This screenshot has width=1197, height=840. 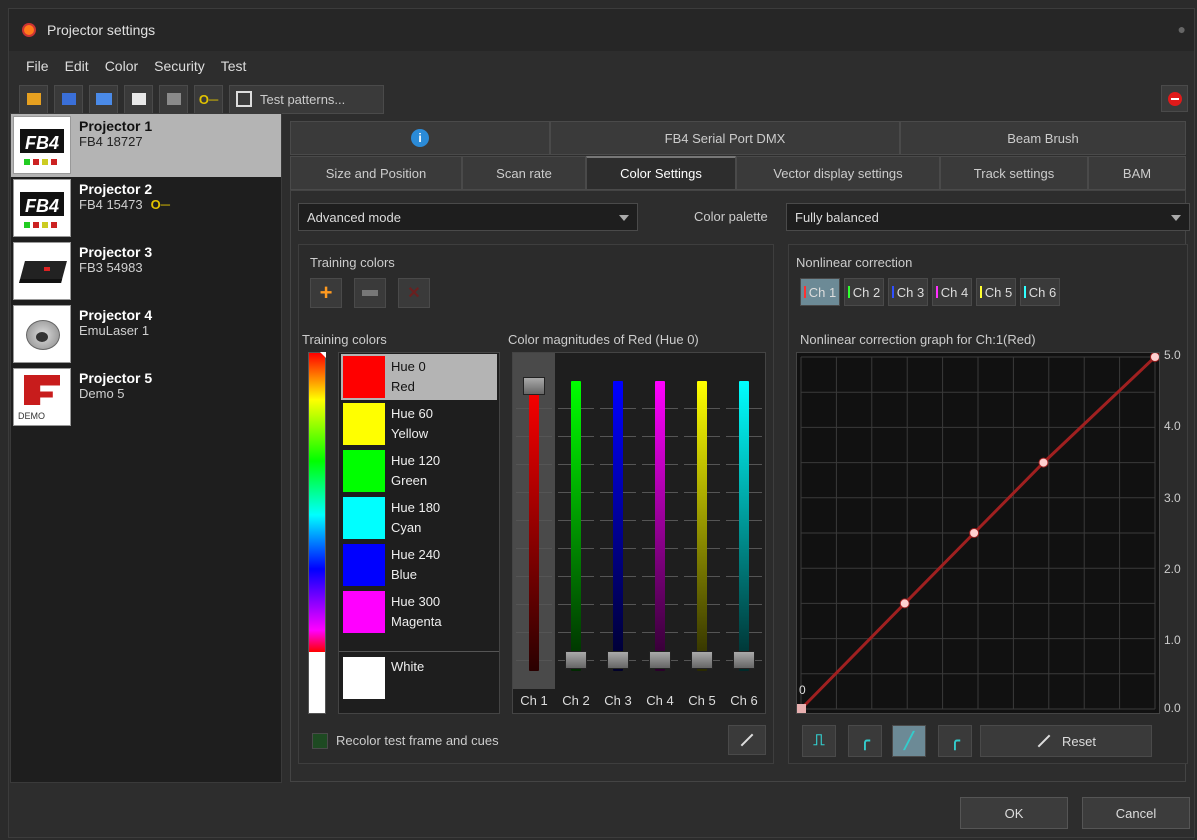 I want to click on save-button, so click(x=68, y=99).